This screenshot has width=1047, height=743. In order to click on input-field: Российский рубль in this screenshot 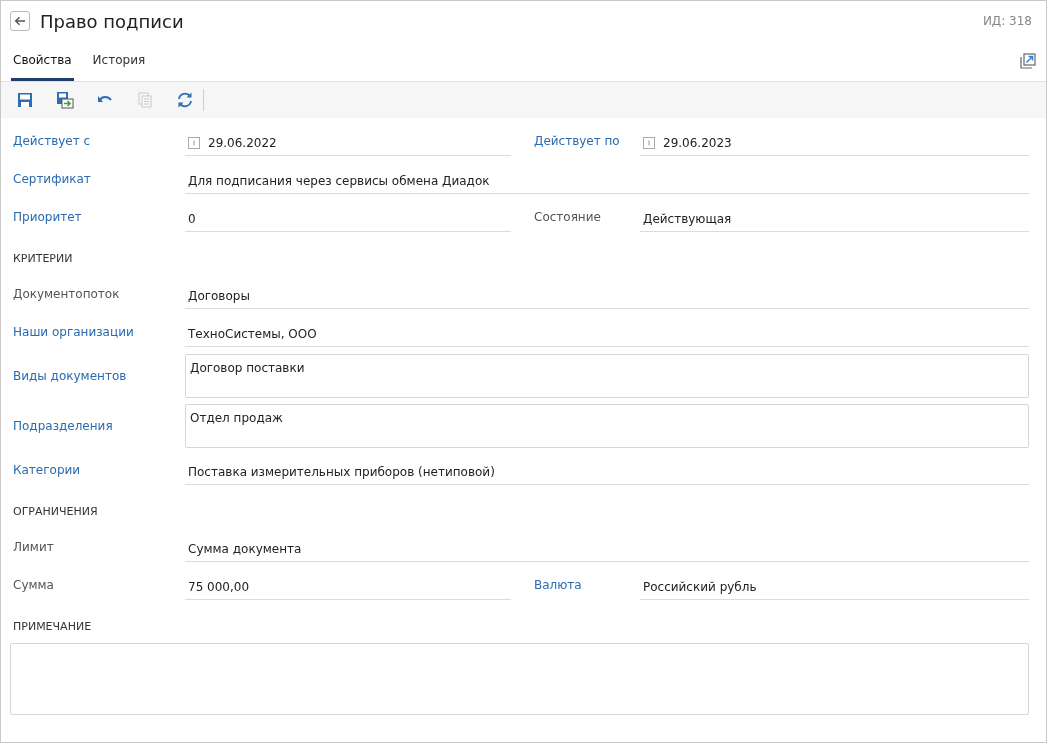, I will do `click(834, 587)`.